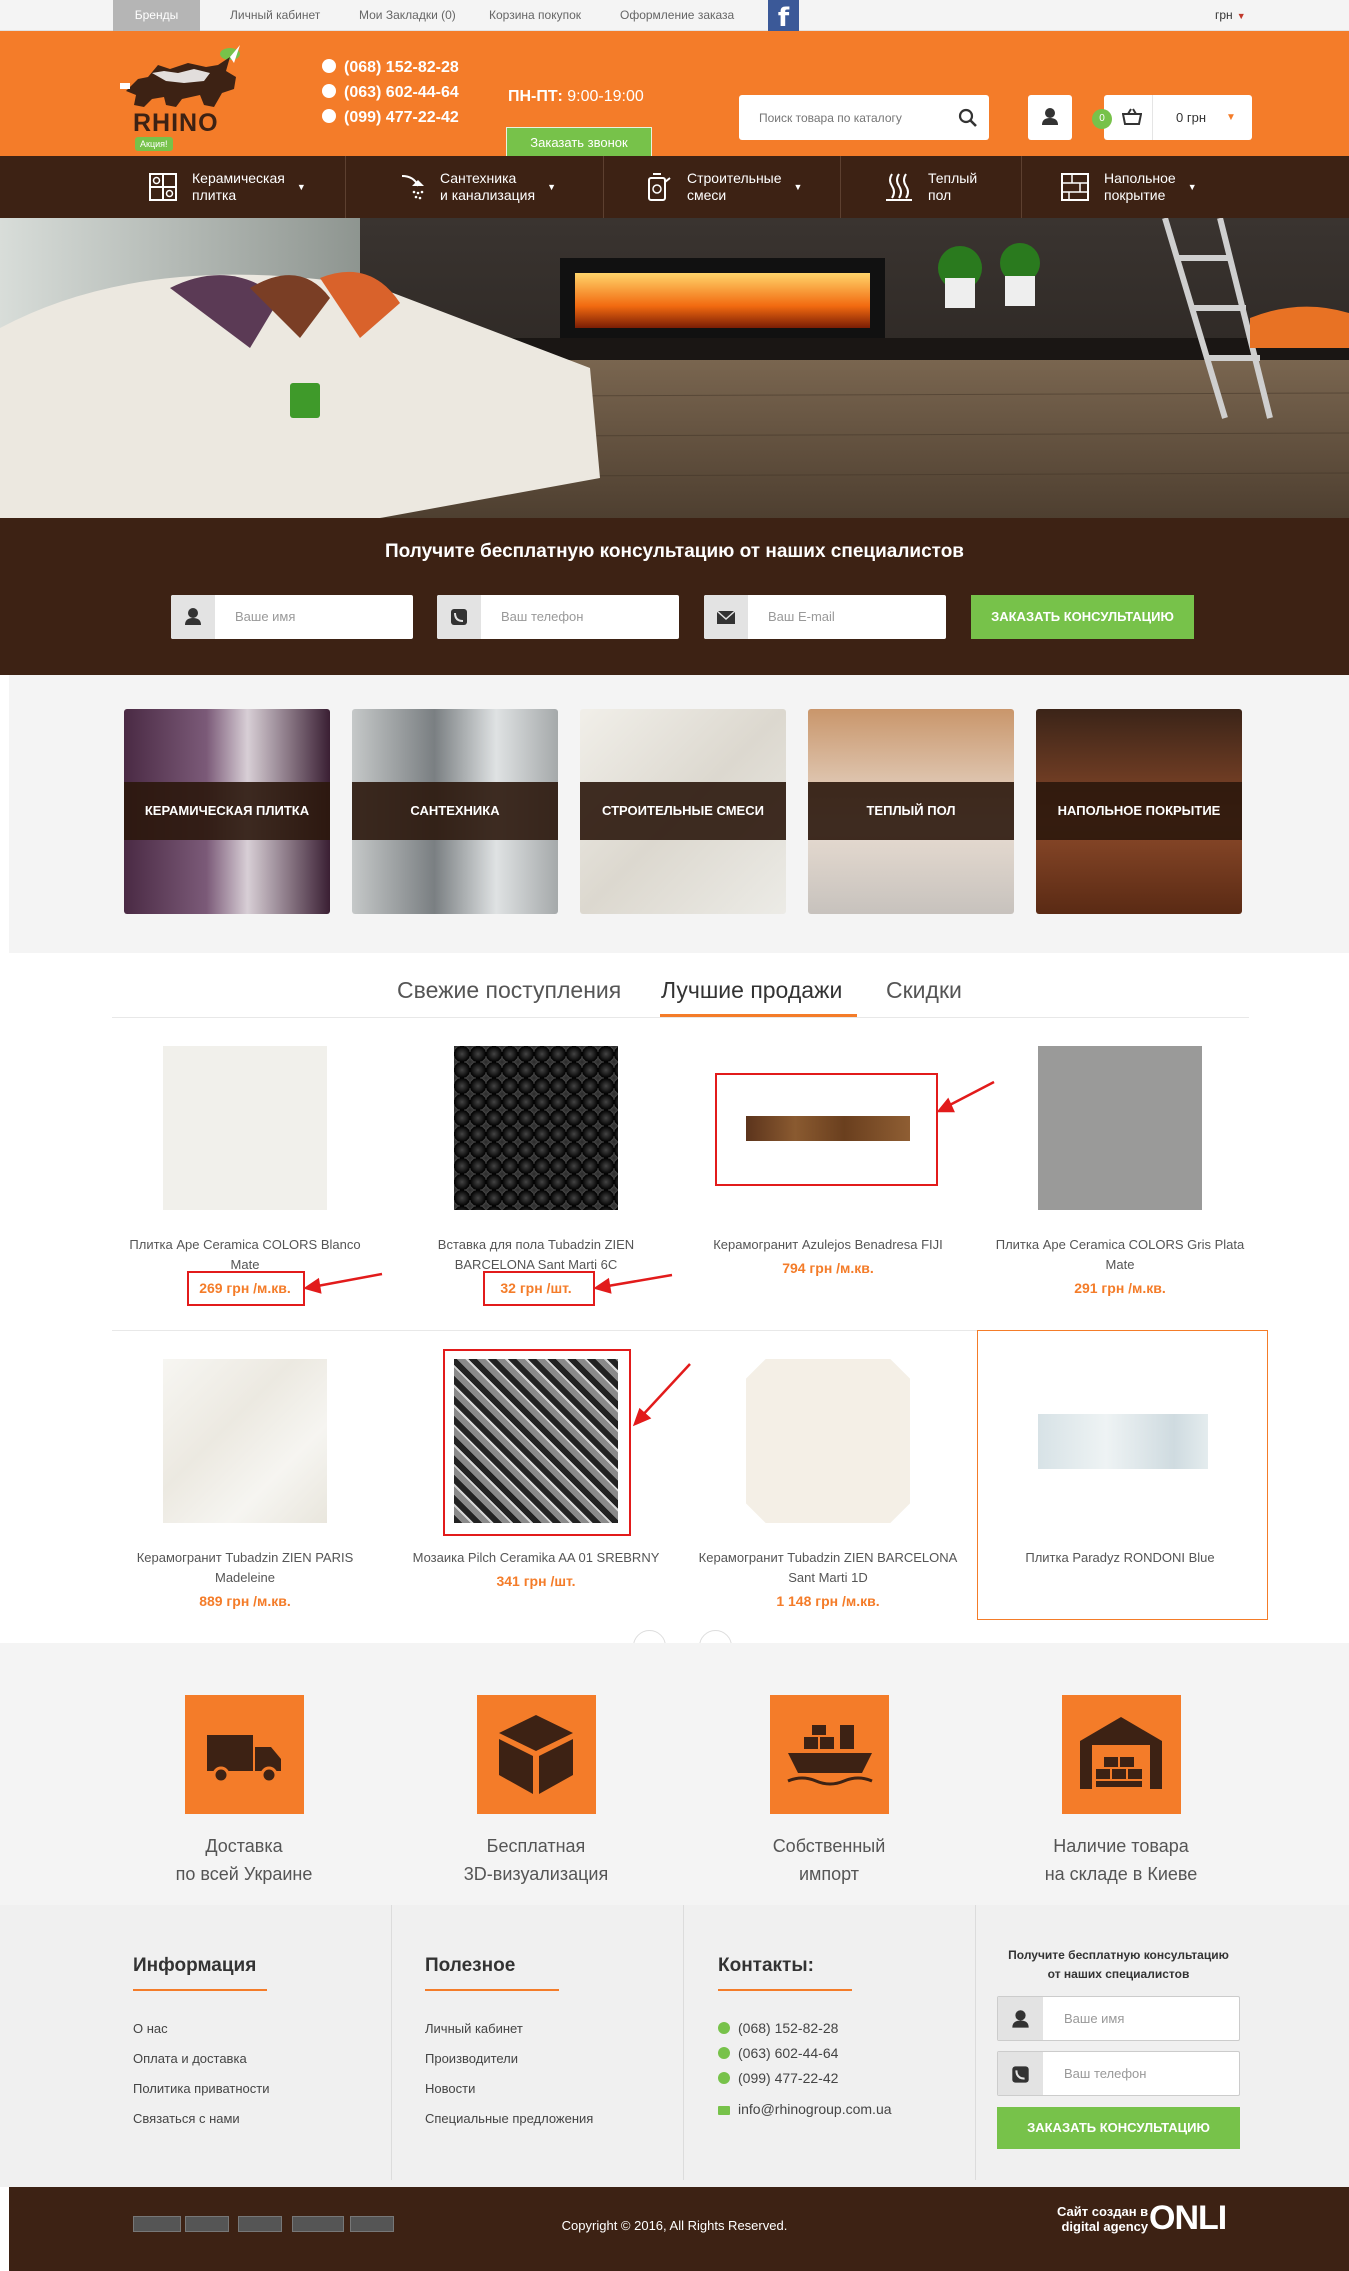  I want to click on feature-text: Доставка по всей Украине, so click(244, 1860).